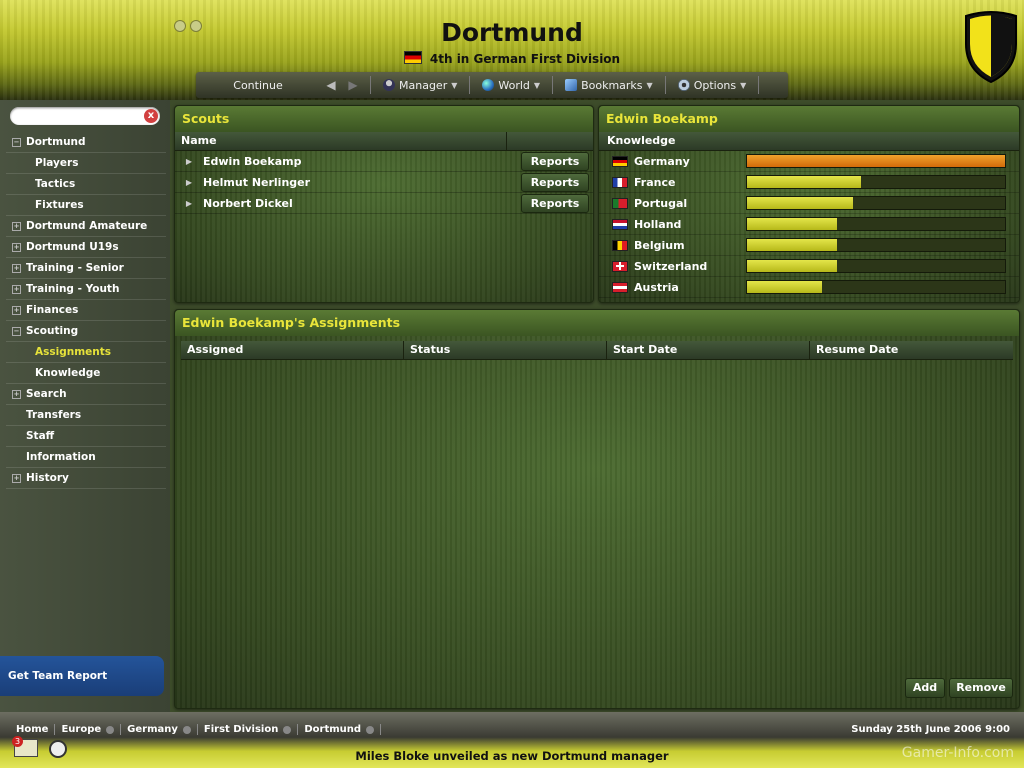 The image size is (1024, 768). I want to click on nav-options-menu: Options ▼, so click(712, 85).